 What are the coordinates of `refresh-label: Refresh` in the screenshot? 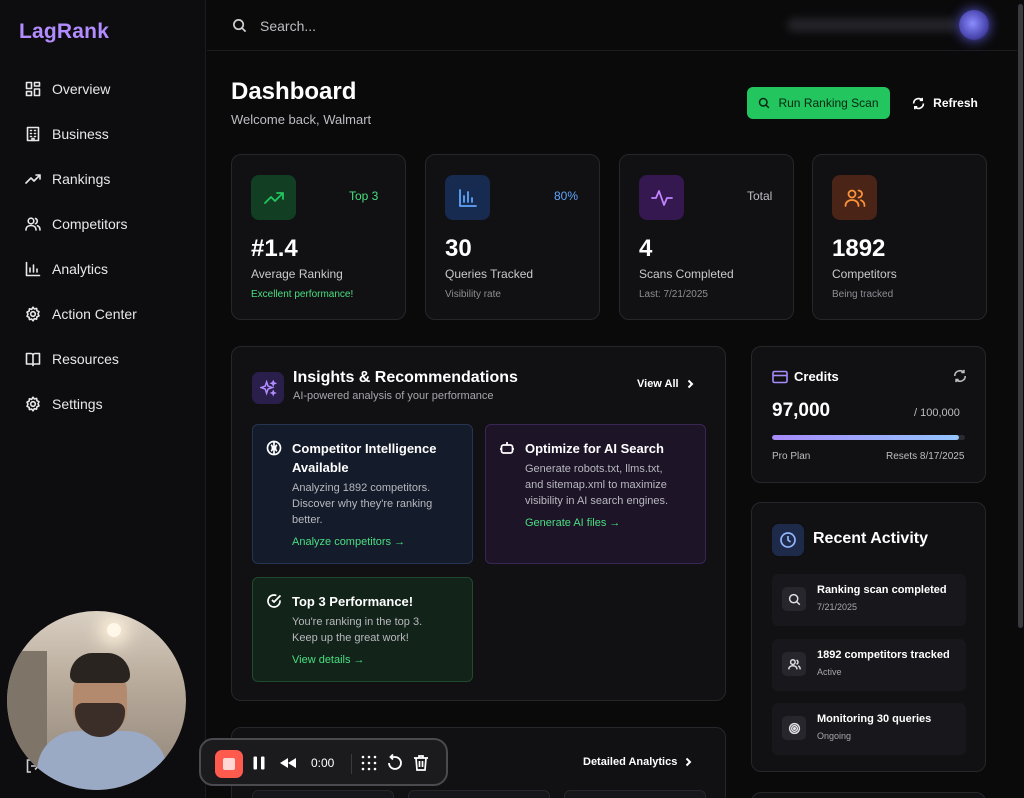 It's located at (955, 103).